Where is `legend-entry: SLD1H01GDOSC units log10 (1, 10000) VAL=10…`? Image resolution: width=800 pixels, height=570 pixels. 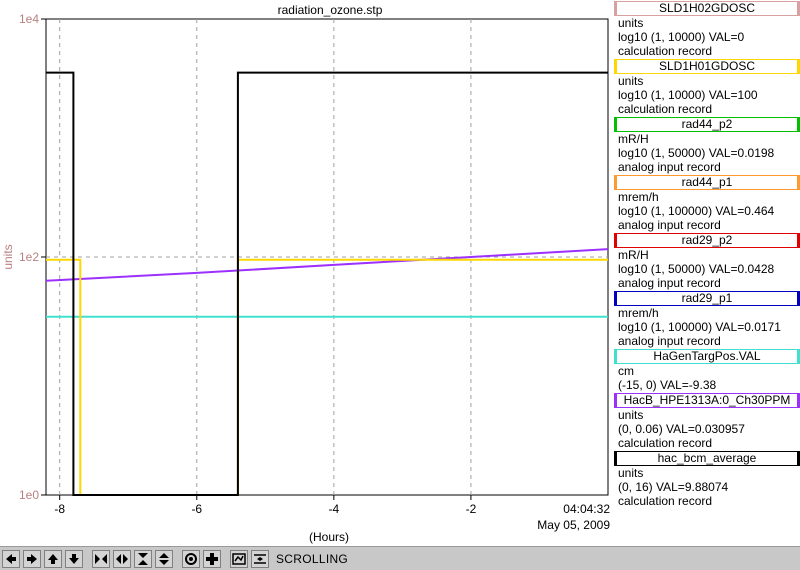
legend-entry: SLD1H01GDOSC units log10 (1, 10000) VAL=10… is located at coordinates (707, 87).